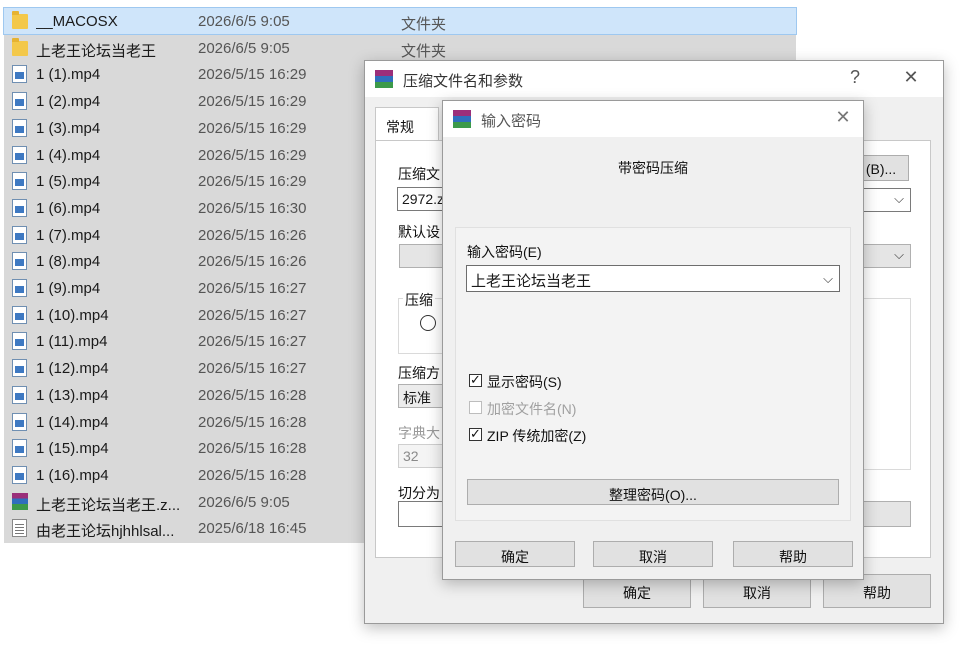  Describe the element at coordinates (653, 554) in the screenshot. I see `password-cancel-button: 取消` at that location.